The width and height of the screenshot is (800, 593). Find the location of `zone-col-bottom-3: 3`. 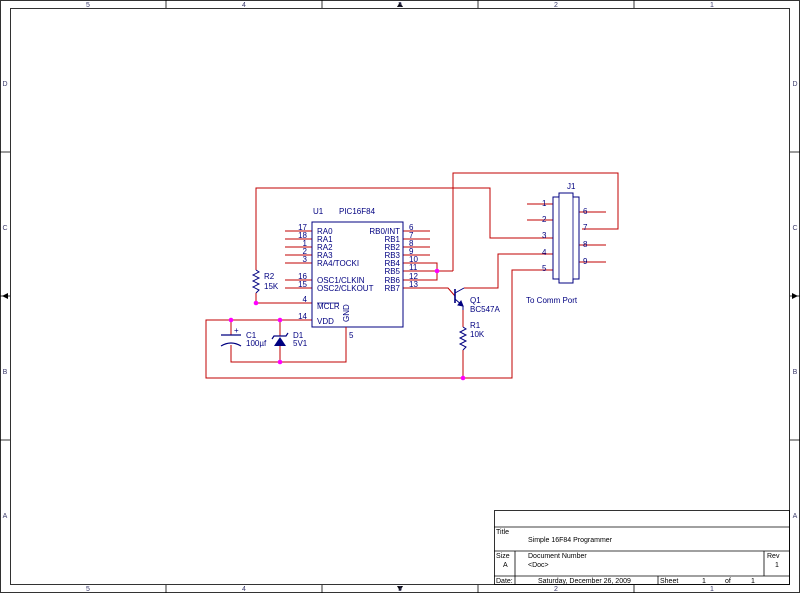

zone-col-bottom-3: 3 is located at coordinates (400, 589).